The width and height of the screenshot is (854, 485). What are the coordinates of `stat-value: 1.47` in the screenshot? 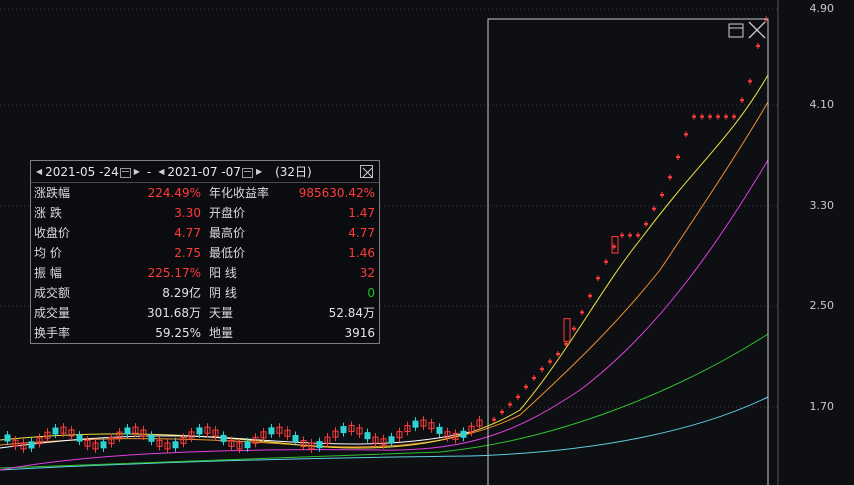 It's located at (361, 213).